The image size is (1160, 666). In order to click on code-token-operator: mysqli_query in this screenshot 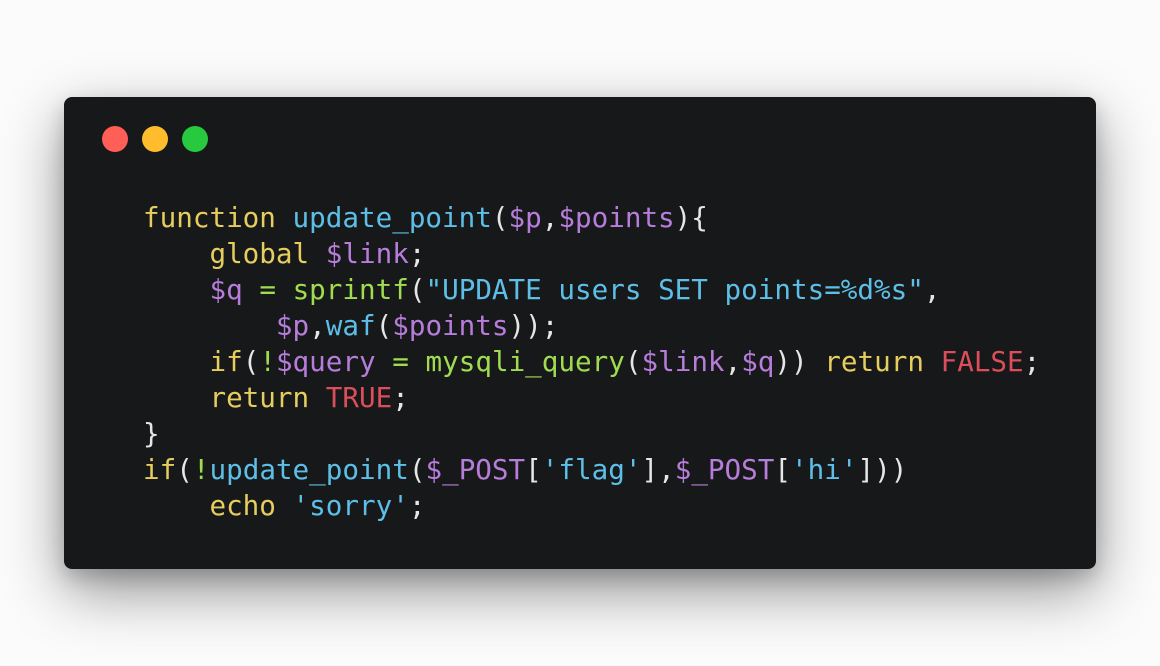, I will do `click(525, 361)`.